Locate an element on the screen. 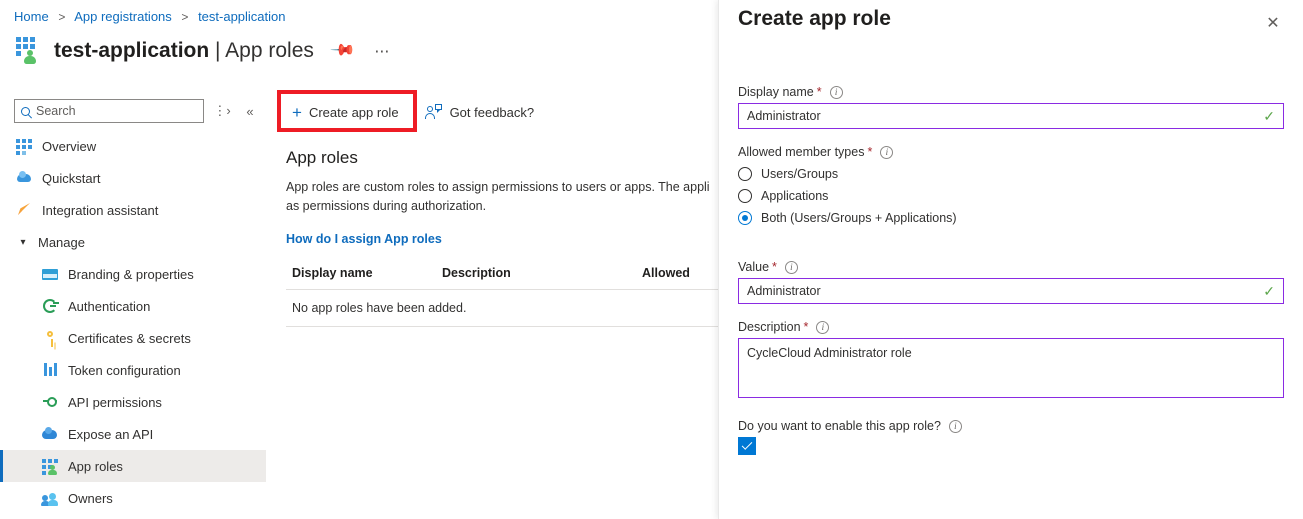 This screenshot has width=1303, height=519. app-roles-icon is located at coordinates (50, 466).